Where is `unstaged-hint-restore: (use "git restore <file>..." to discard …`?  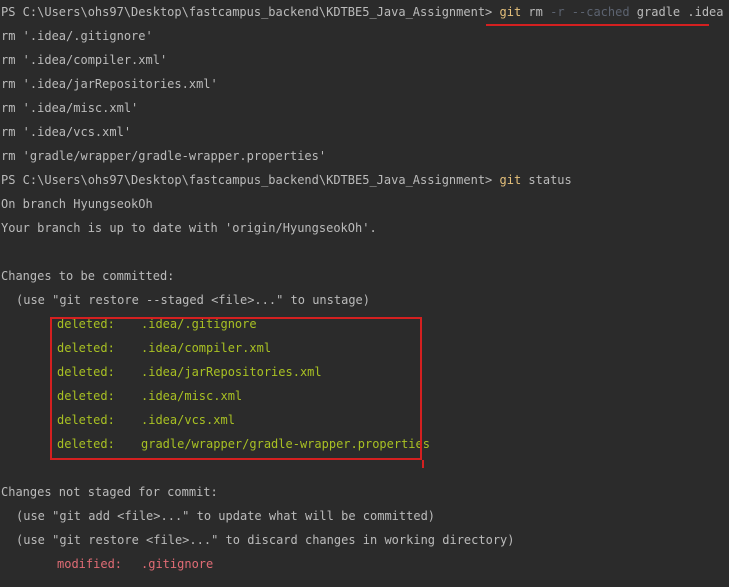
unstaged-hint-restore: (use "git restore <file>..." to discard … is located at coordinates (265, 540).